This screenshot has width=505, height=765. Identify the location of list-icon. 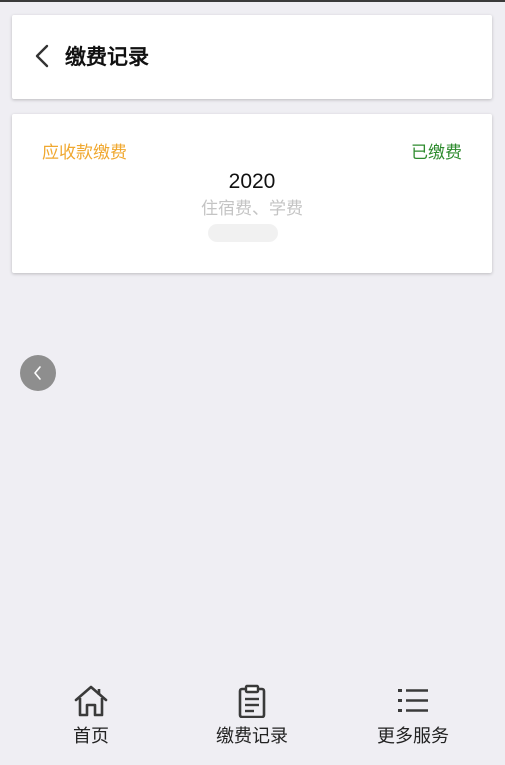
(413, 700).